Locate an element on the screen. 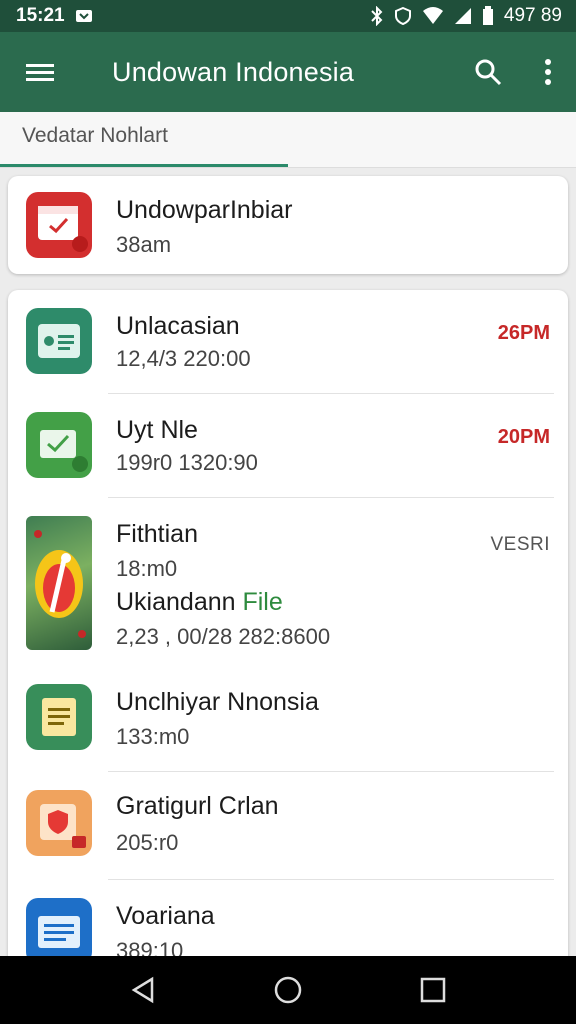 The image size is (576, 1024). item-subtitle: 205:r0 is located at coordinates (147, 842).